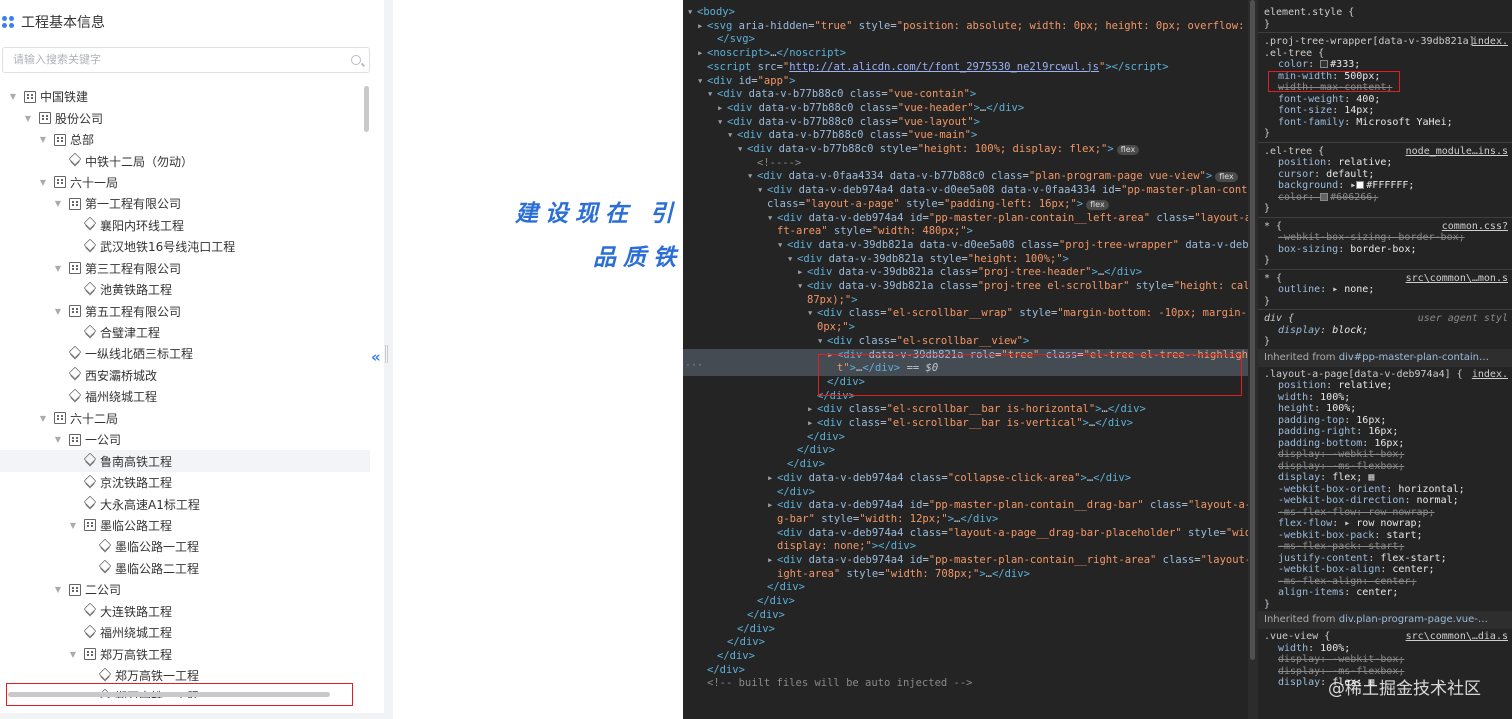 Image resolution: width=1512 pixels, height=719 pixels. Describe the element at coordinates (185, 375) in the screenshot. I see `tree-node: ▶西安灞桥城改` at that location.